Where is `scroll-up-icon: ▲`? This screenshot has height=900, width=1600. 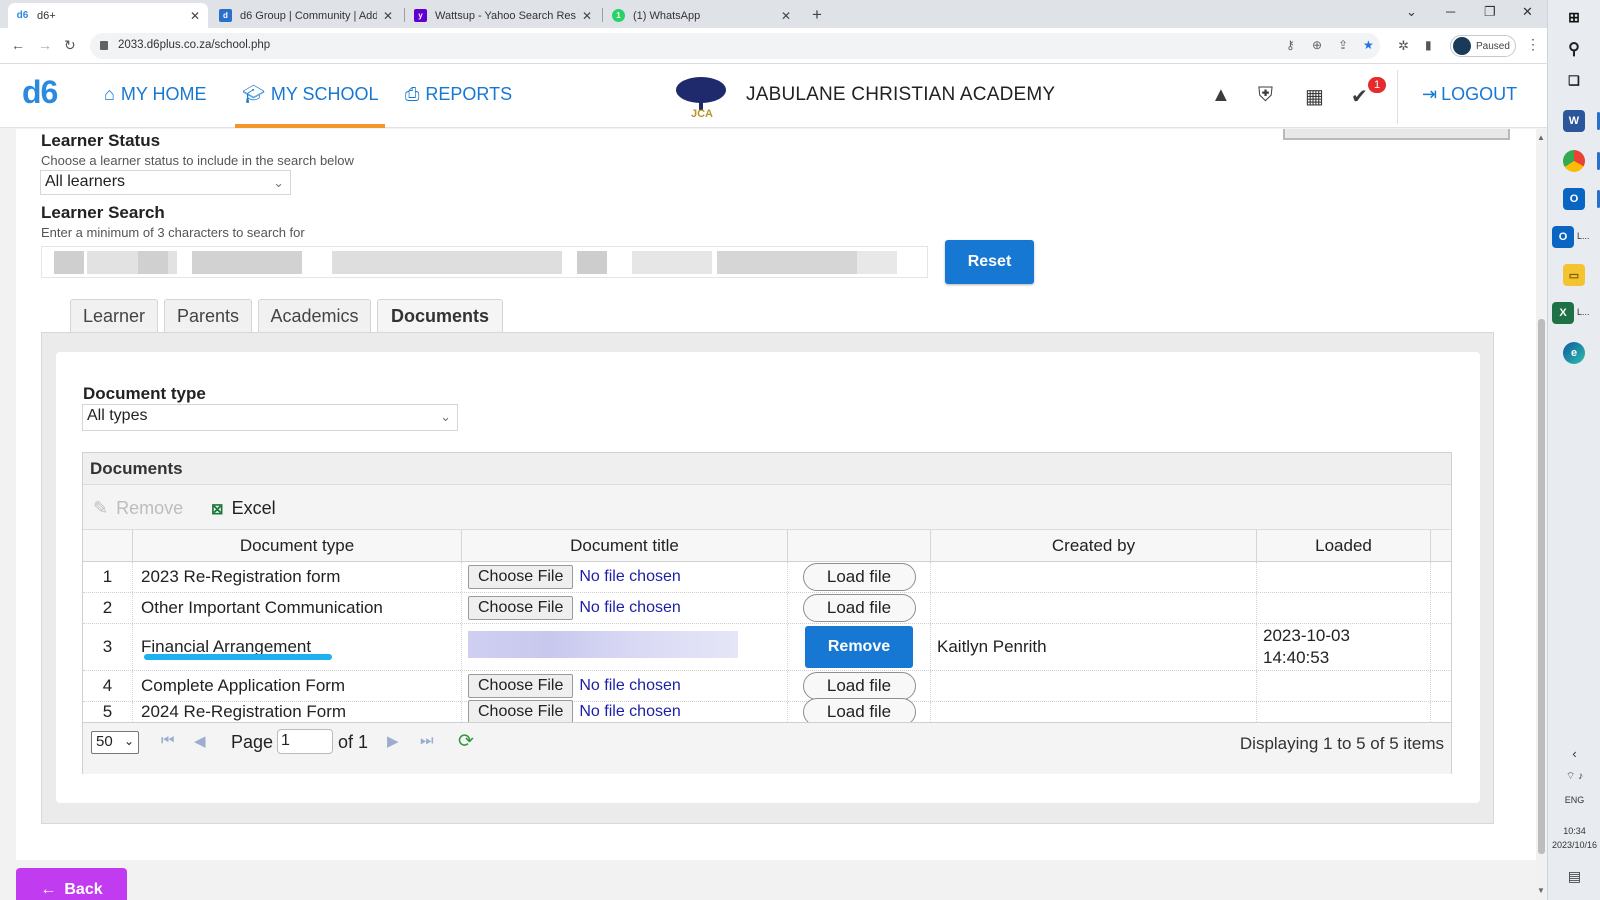 scroll-up-icon: ▲ is located at coordinates (1541, 137).